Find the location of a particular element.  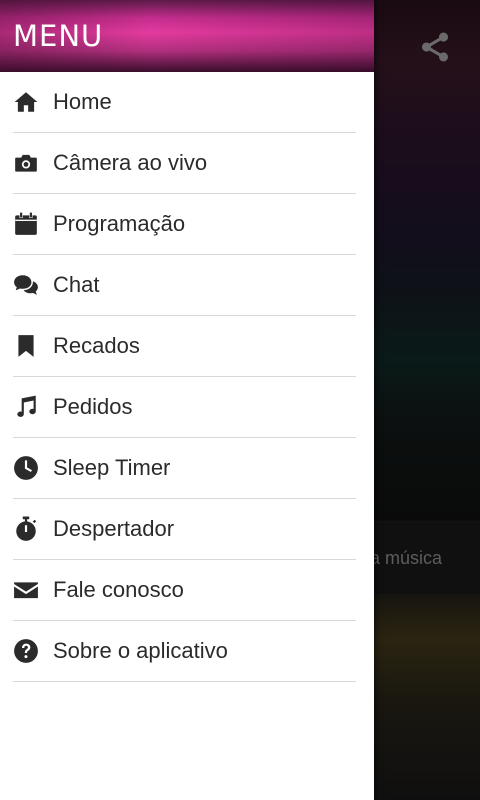

menu-item-contact: Fale conosco is located at coordinates (184, 590).